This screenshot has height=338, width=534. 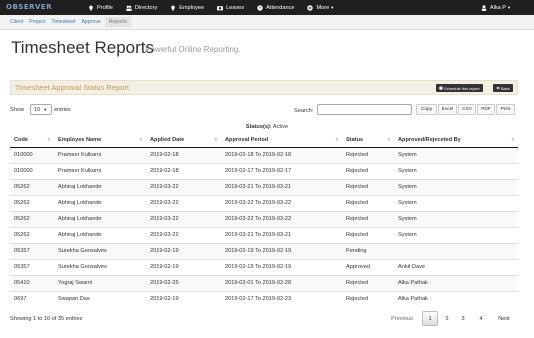 I want to click on pagination-previous: Previous, so click(x=402, y=318).